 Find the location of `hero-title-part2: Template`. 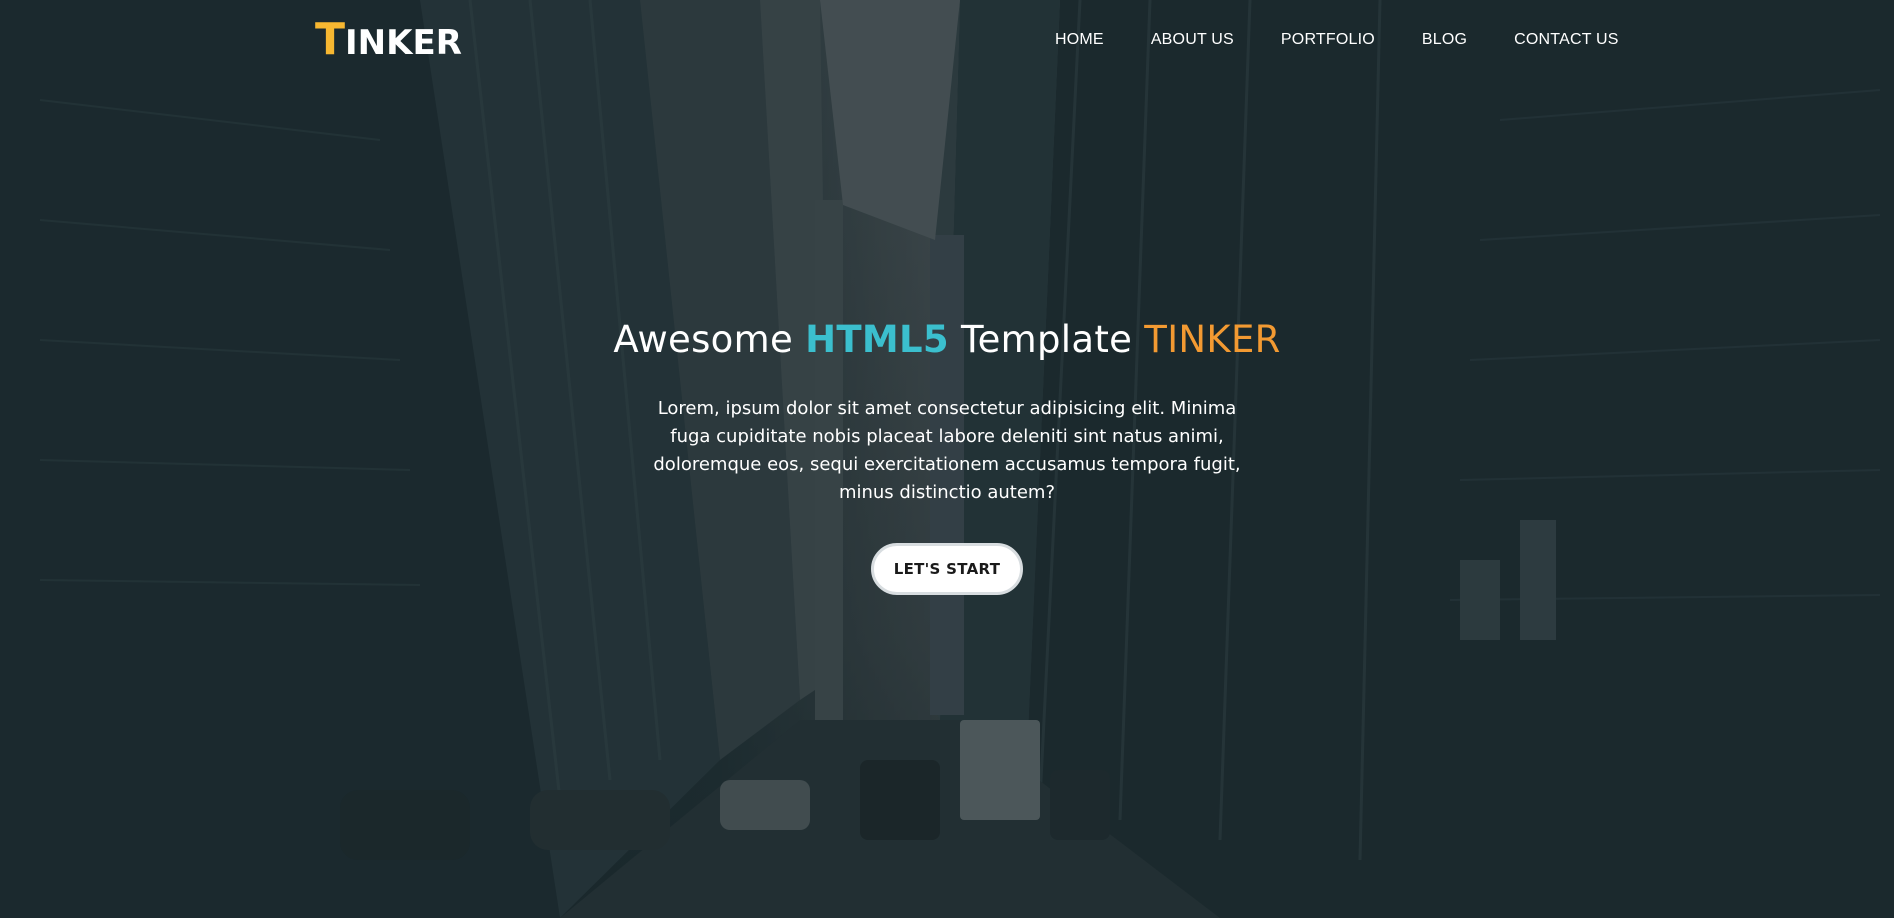

hero-title-part2: Template is located at coordinates (1046, 339).